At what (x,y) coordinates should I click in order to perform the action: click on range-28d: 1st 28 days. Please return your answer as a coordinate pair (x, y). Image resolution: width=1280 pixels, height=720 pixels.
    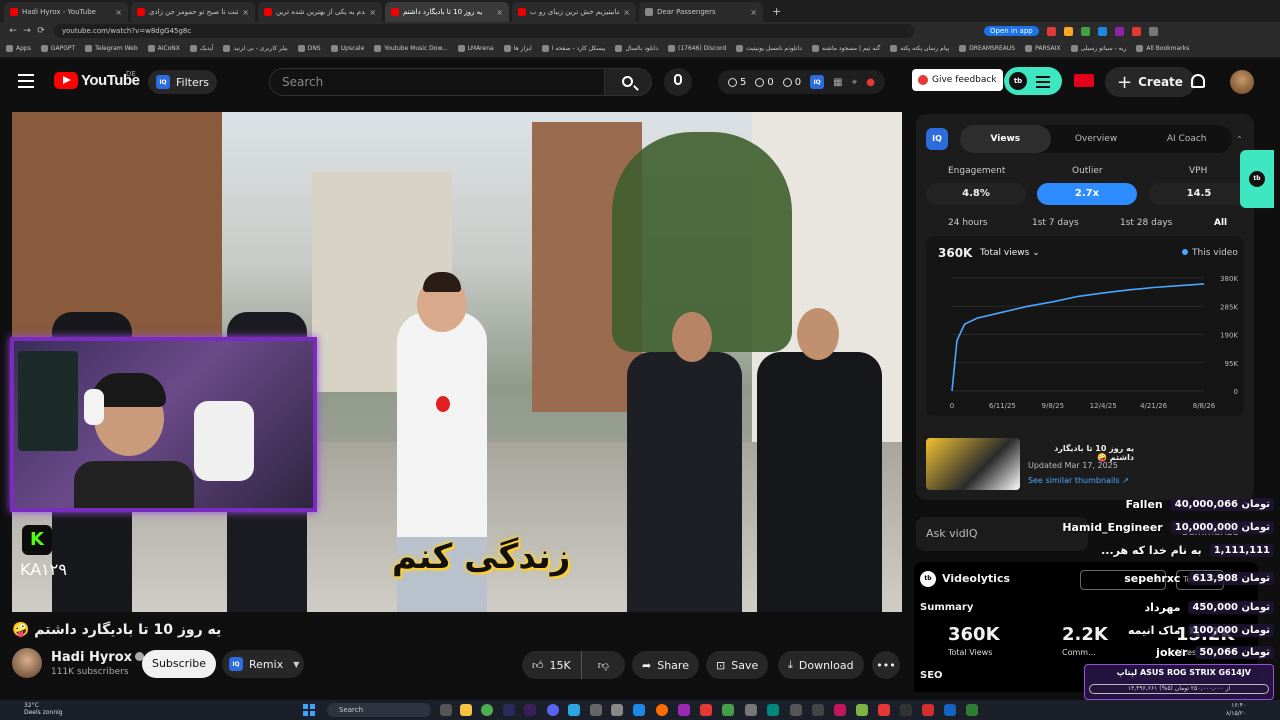
    Looking at the image, I should click on (1146, 223).